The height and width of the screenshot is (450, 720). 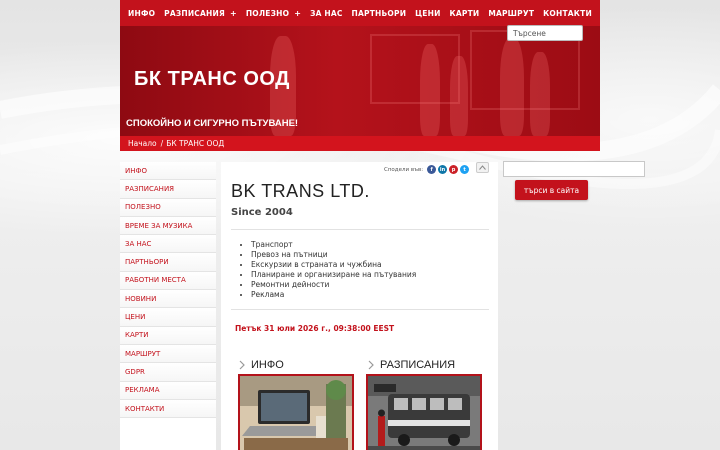 What do you see at coordinates (168, 171) in the screenshot?
I see `sidebar-item-info: ИНФО` at bounding box center [168, 171].